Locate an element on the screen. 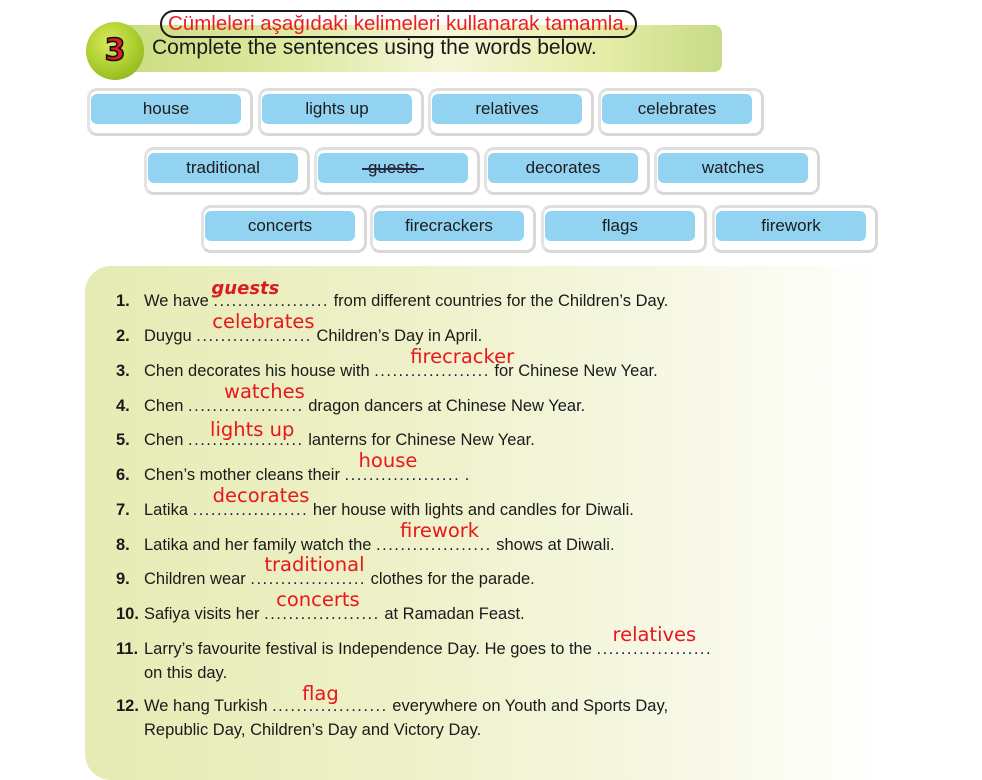  sentence-number: 1. is located at coordinates (123, 301).